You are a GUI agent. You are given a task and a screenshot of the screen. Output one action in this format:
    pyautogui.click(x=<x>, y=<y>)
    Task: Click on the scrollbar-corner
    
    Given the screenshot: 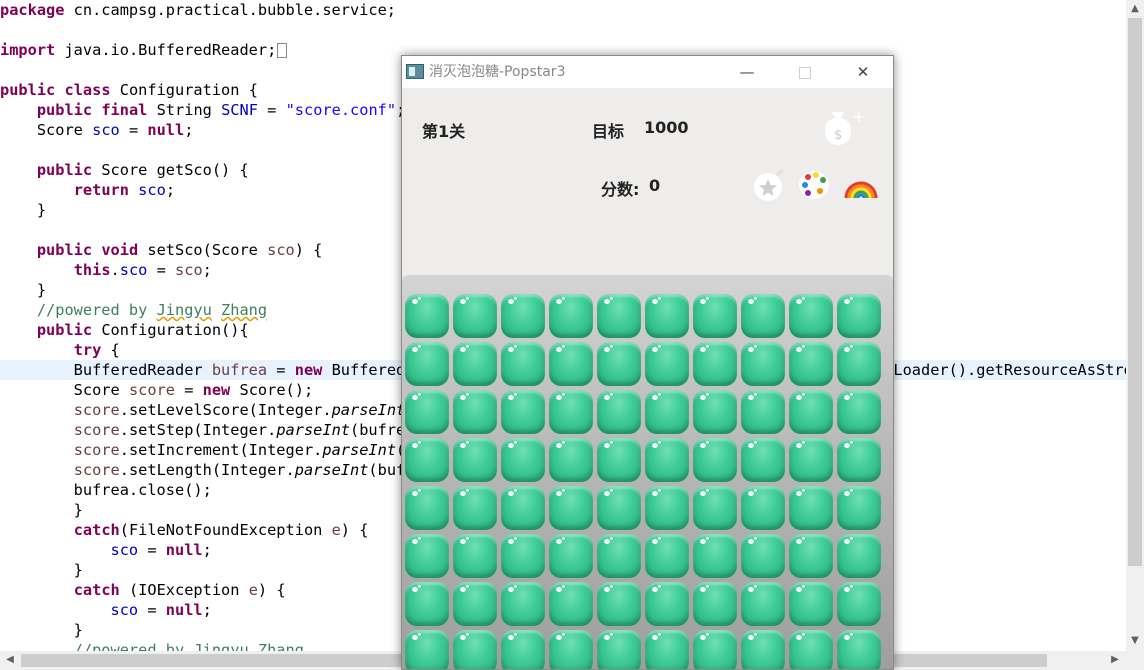 What is the action you would take?
    pyautogui.click(x=1135, y=660)
    